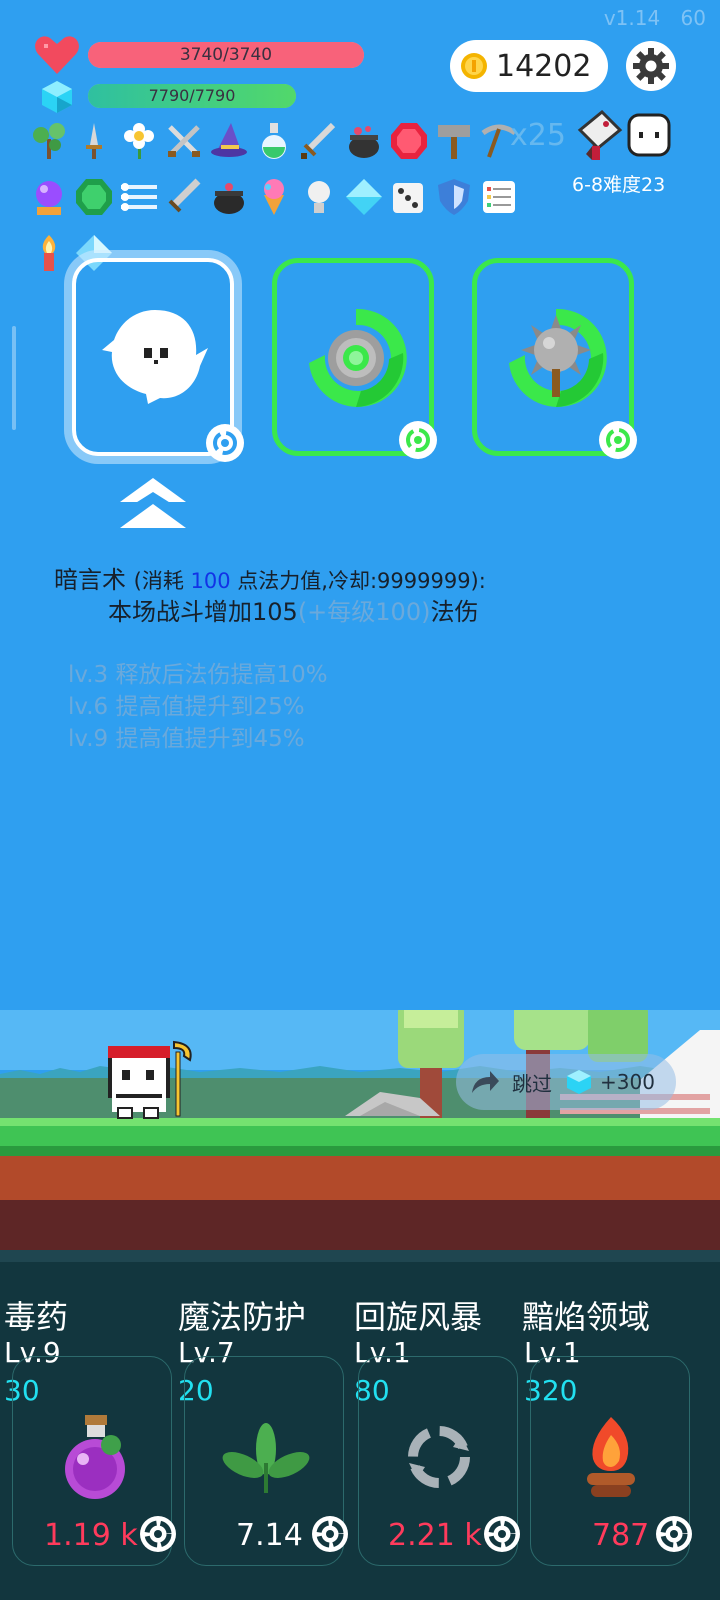 Image resolution: width=720 pixels, height=1600 pixels. What do you see at coordinates (358, 357) in the screenshot?
I see `vortex-shield-icon` at bounding box center [358, 357].